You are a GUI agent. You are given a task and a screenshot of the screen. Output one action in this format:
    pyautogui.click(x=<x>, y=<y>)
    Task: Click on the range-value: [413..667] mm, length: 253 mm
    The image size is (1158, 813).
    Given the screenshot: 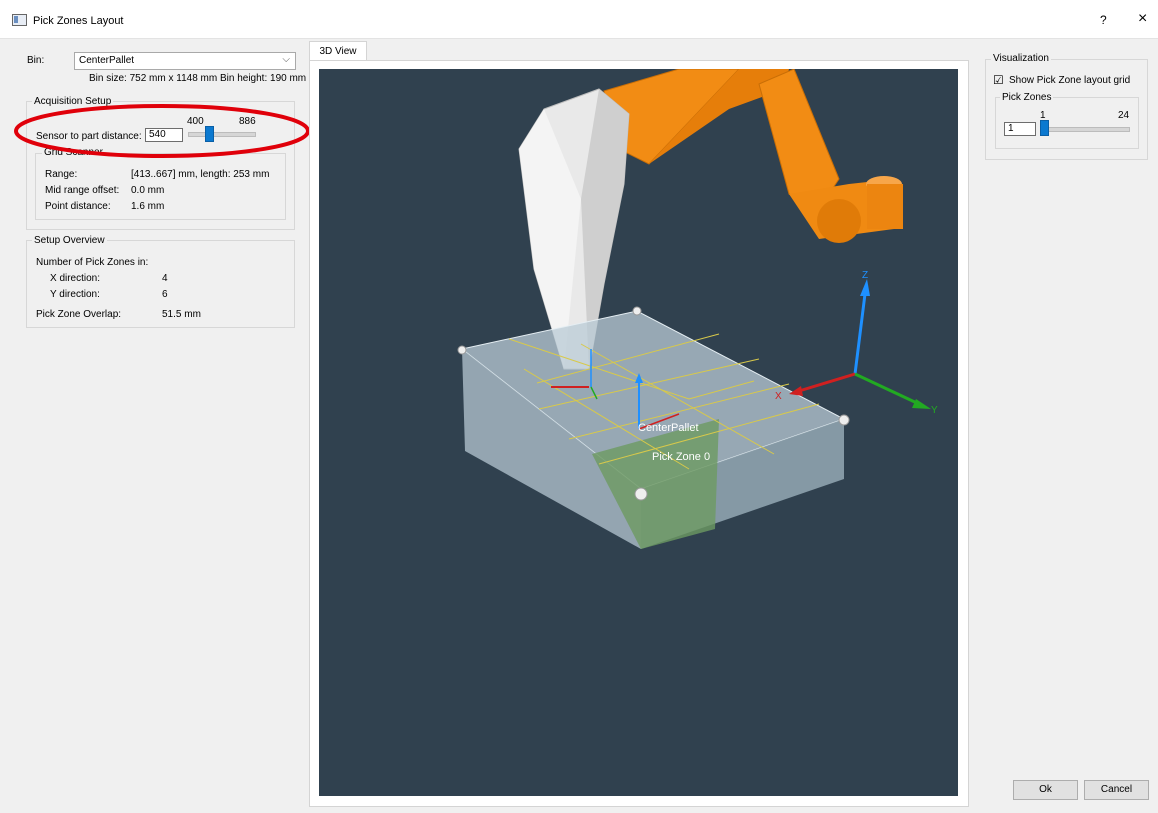 What is the action you would take?
    pyautogui.click(x=200, y=174)
    